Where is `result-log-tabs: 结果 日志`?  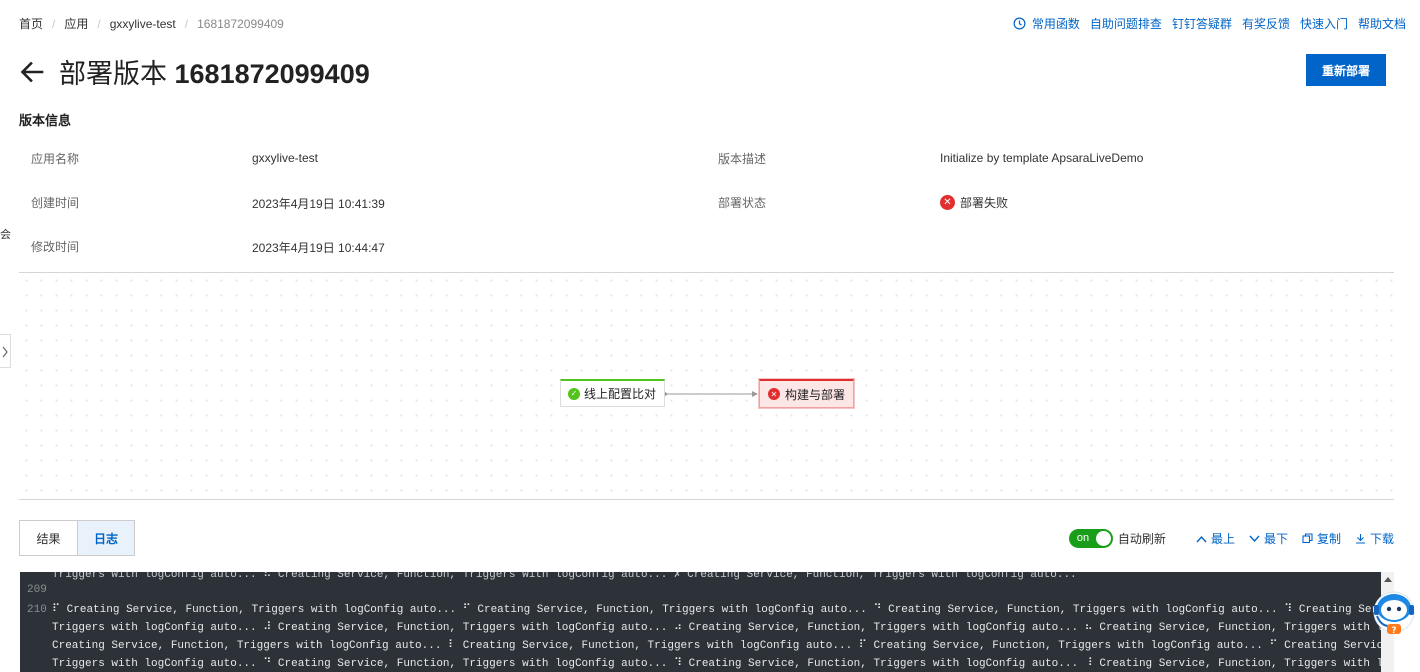
result-log-tabs: 结果 日志 is located at coordinates (77, 538).